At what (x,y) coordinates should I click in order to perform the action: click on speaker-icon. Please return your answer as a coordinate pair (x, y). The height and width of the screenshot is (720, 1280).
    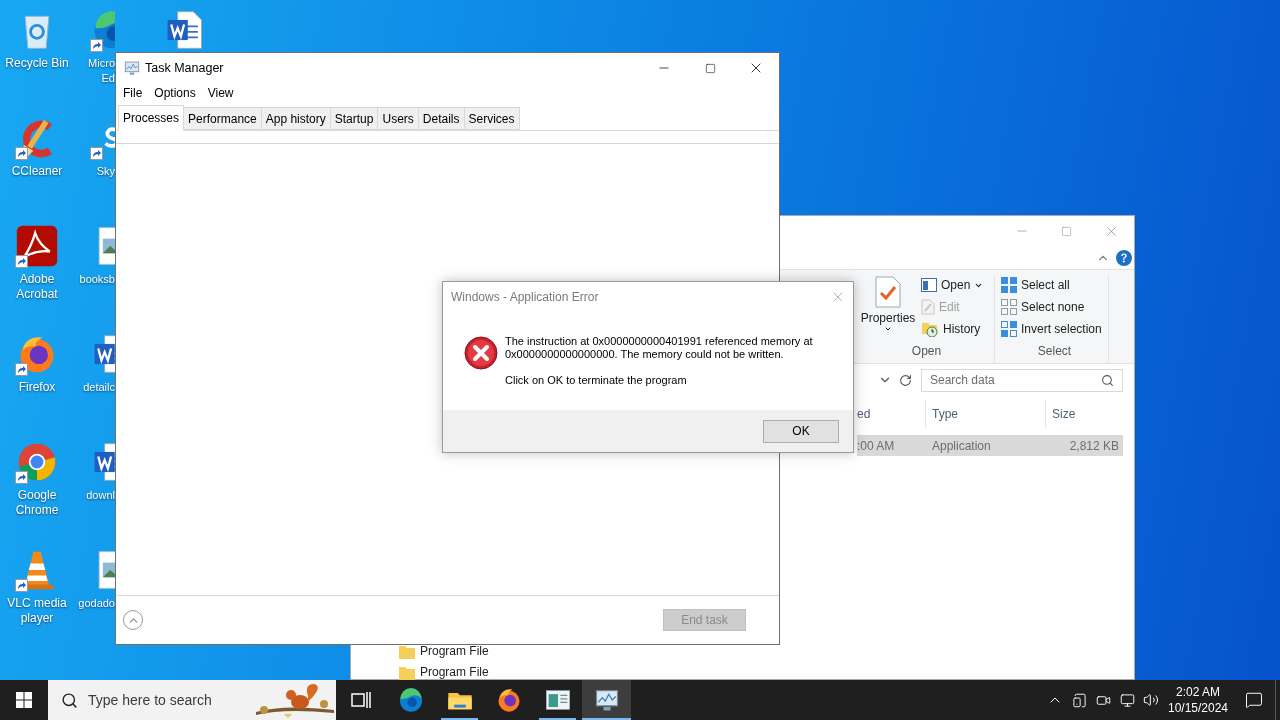
    Looking at the image, I should click on (1151, 700).